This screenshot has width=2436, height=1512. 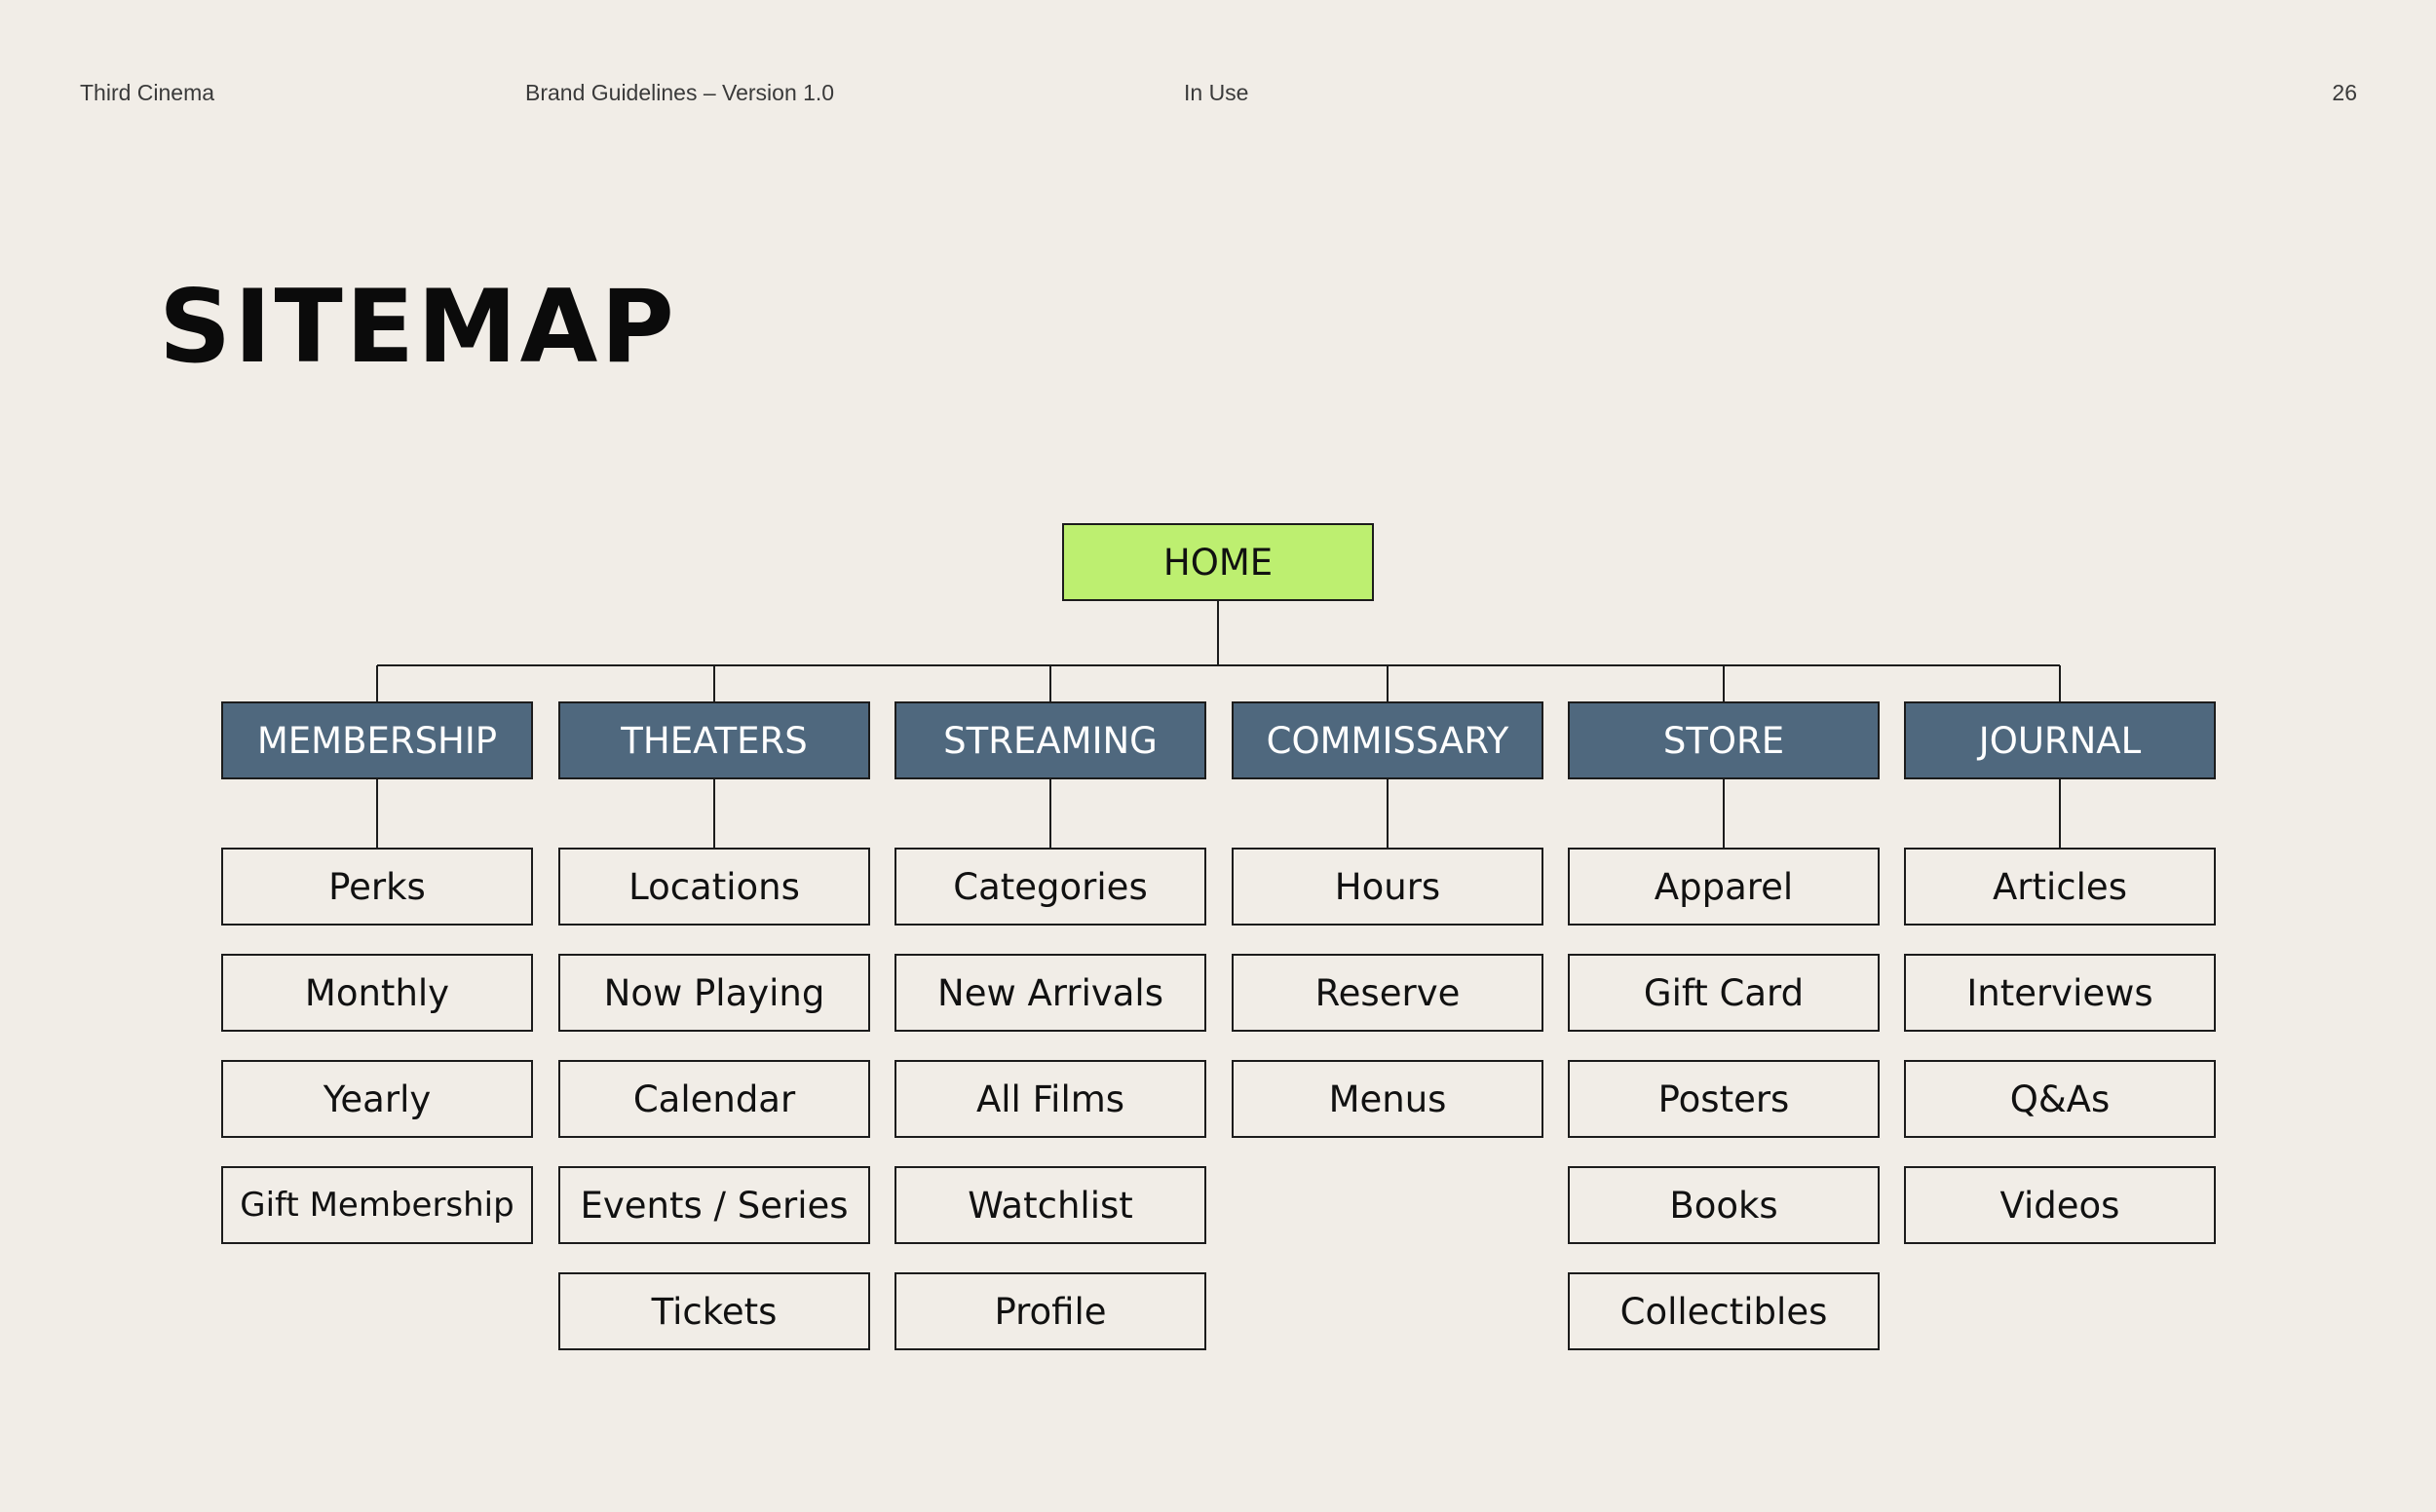 I want to click on sitemap-page-streaming: Categories, so click(x=1050, y=887).